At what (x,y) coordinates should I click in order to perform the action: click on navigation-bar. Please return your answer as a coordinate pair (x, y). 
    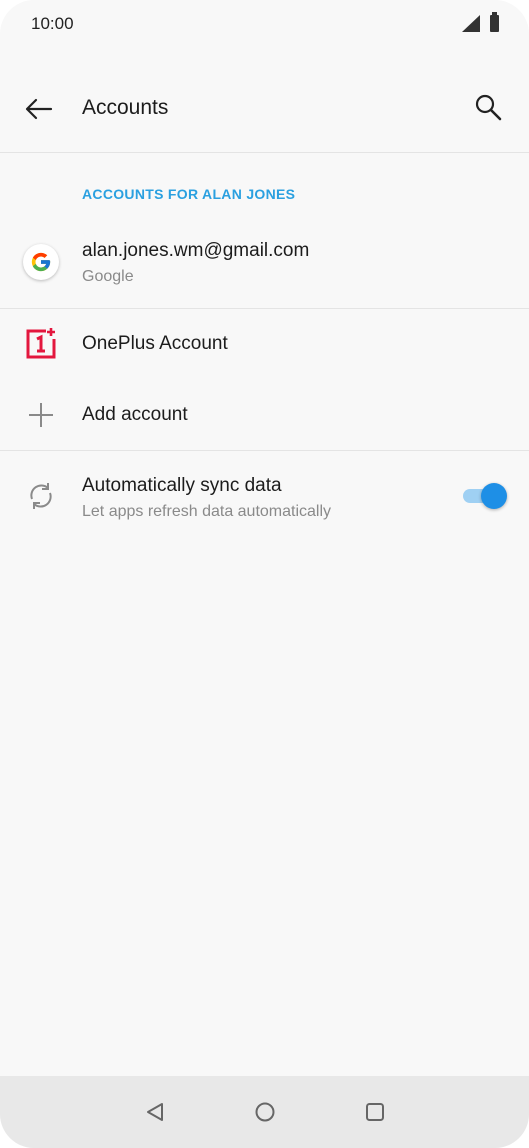
    Looking at the image, I should click on (264, 1112).